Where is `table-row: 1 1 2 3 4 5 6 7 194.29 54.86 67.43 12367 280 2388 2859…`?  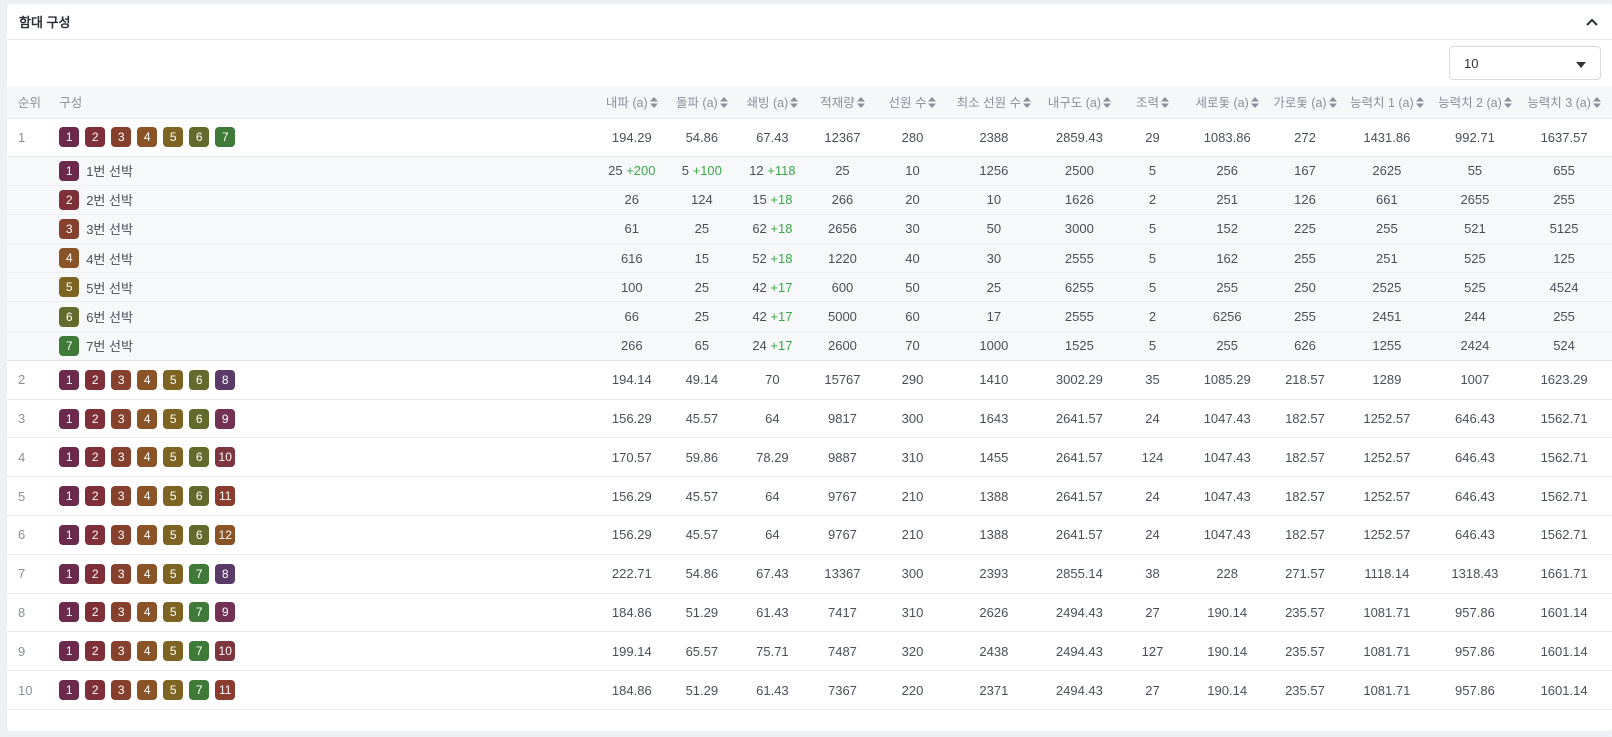
table-row: 1 1 2 3 4 5 6 7 194.29 54.86 67.43 12367 280 2388 2859… is located at coordinates (809, 137).